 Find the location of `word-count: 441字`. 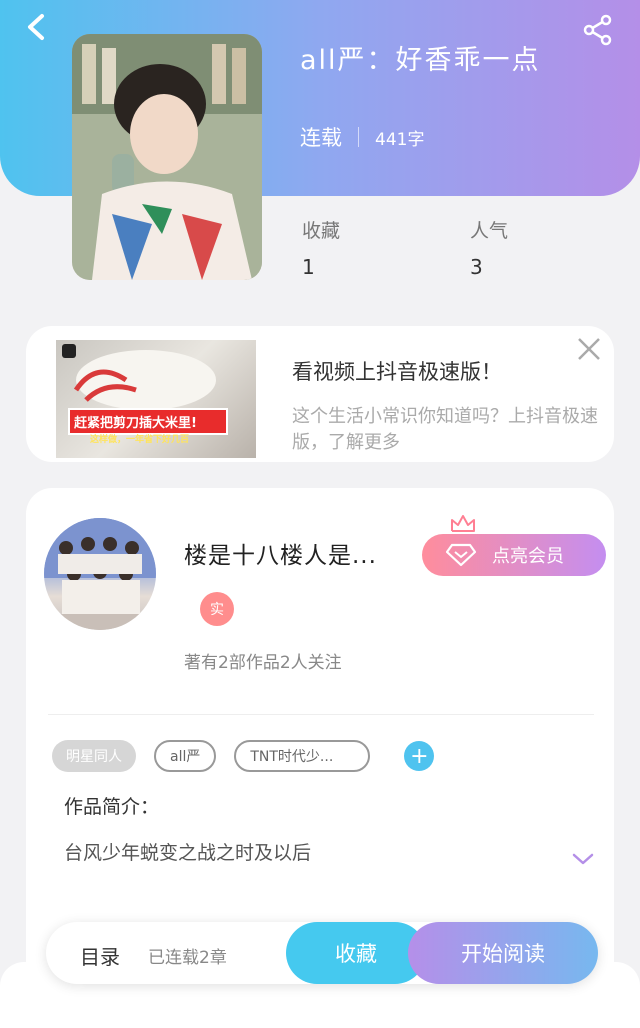

word-count: 441字 is located at coordinates (400, 139).